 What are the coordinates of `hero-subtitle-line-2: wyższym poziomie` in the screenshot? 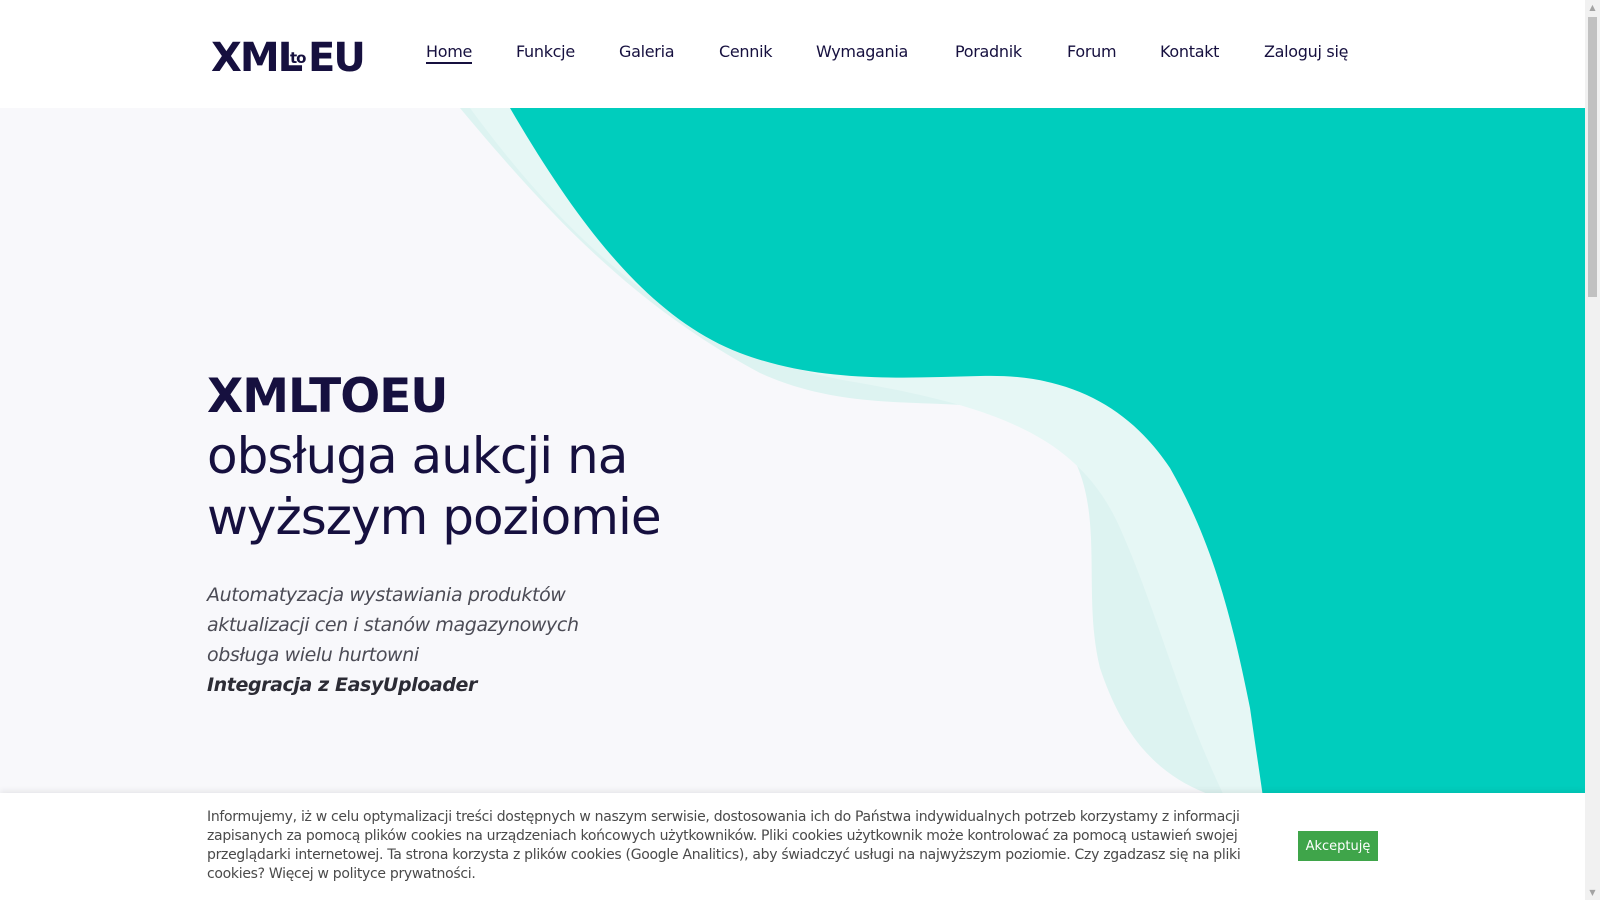 It's located at (434, 517).